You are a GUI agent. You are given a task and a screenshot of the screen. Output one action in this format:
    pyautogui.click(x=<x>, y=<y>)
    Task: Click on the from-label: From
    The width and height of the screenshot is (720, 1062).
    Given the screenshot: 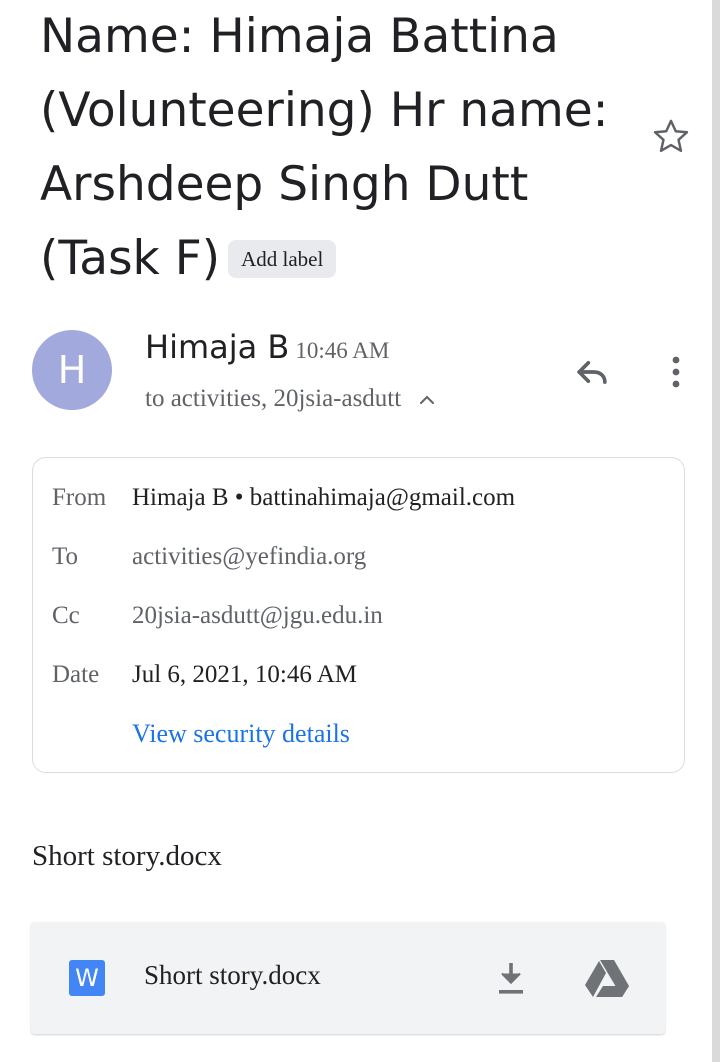 What is the action you would take?
    pyautogui.click(x=79, y=497)
    